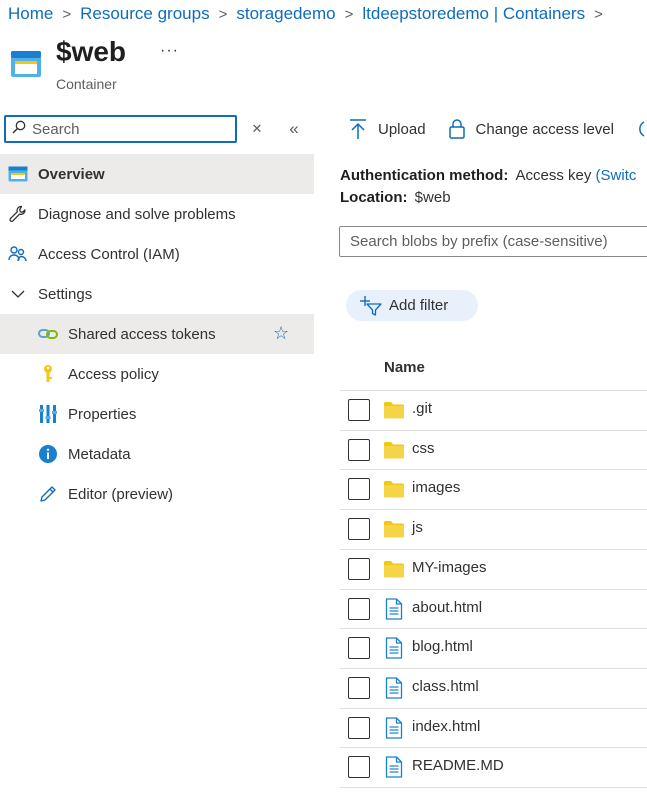 The width and height of the screenshot is (647, 802). What do you see at coordinates (493, 409) in the screenshot?
I see `table-row: .git` at bounding box center [493, 409].